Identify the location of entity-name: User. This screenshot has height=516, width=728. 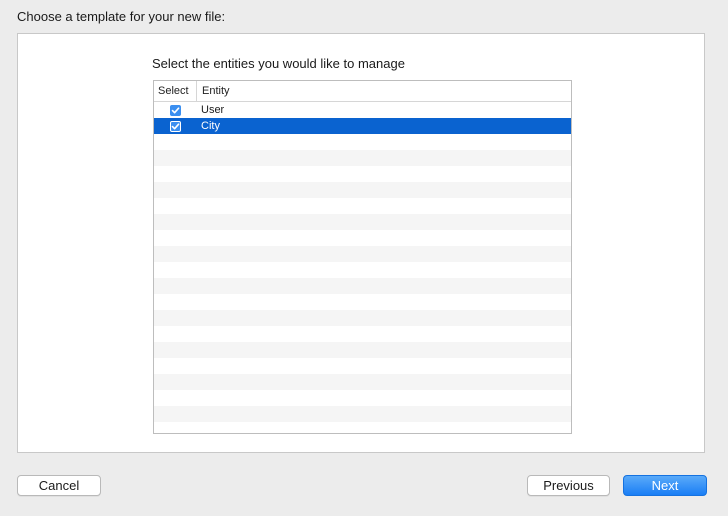
(213, 110).